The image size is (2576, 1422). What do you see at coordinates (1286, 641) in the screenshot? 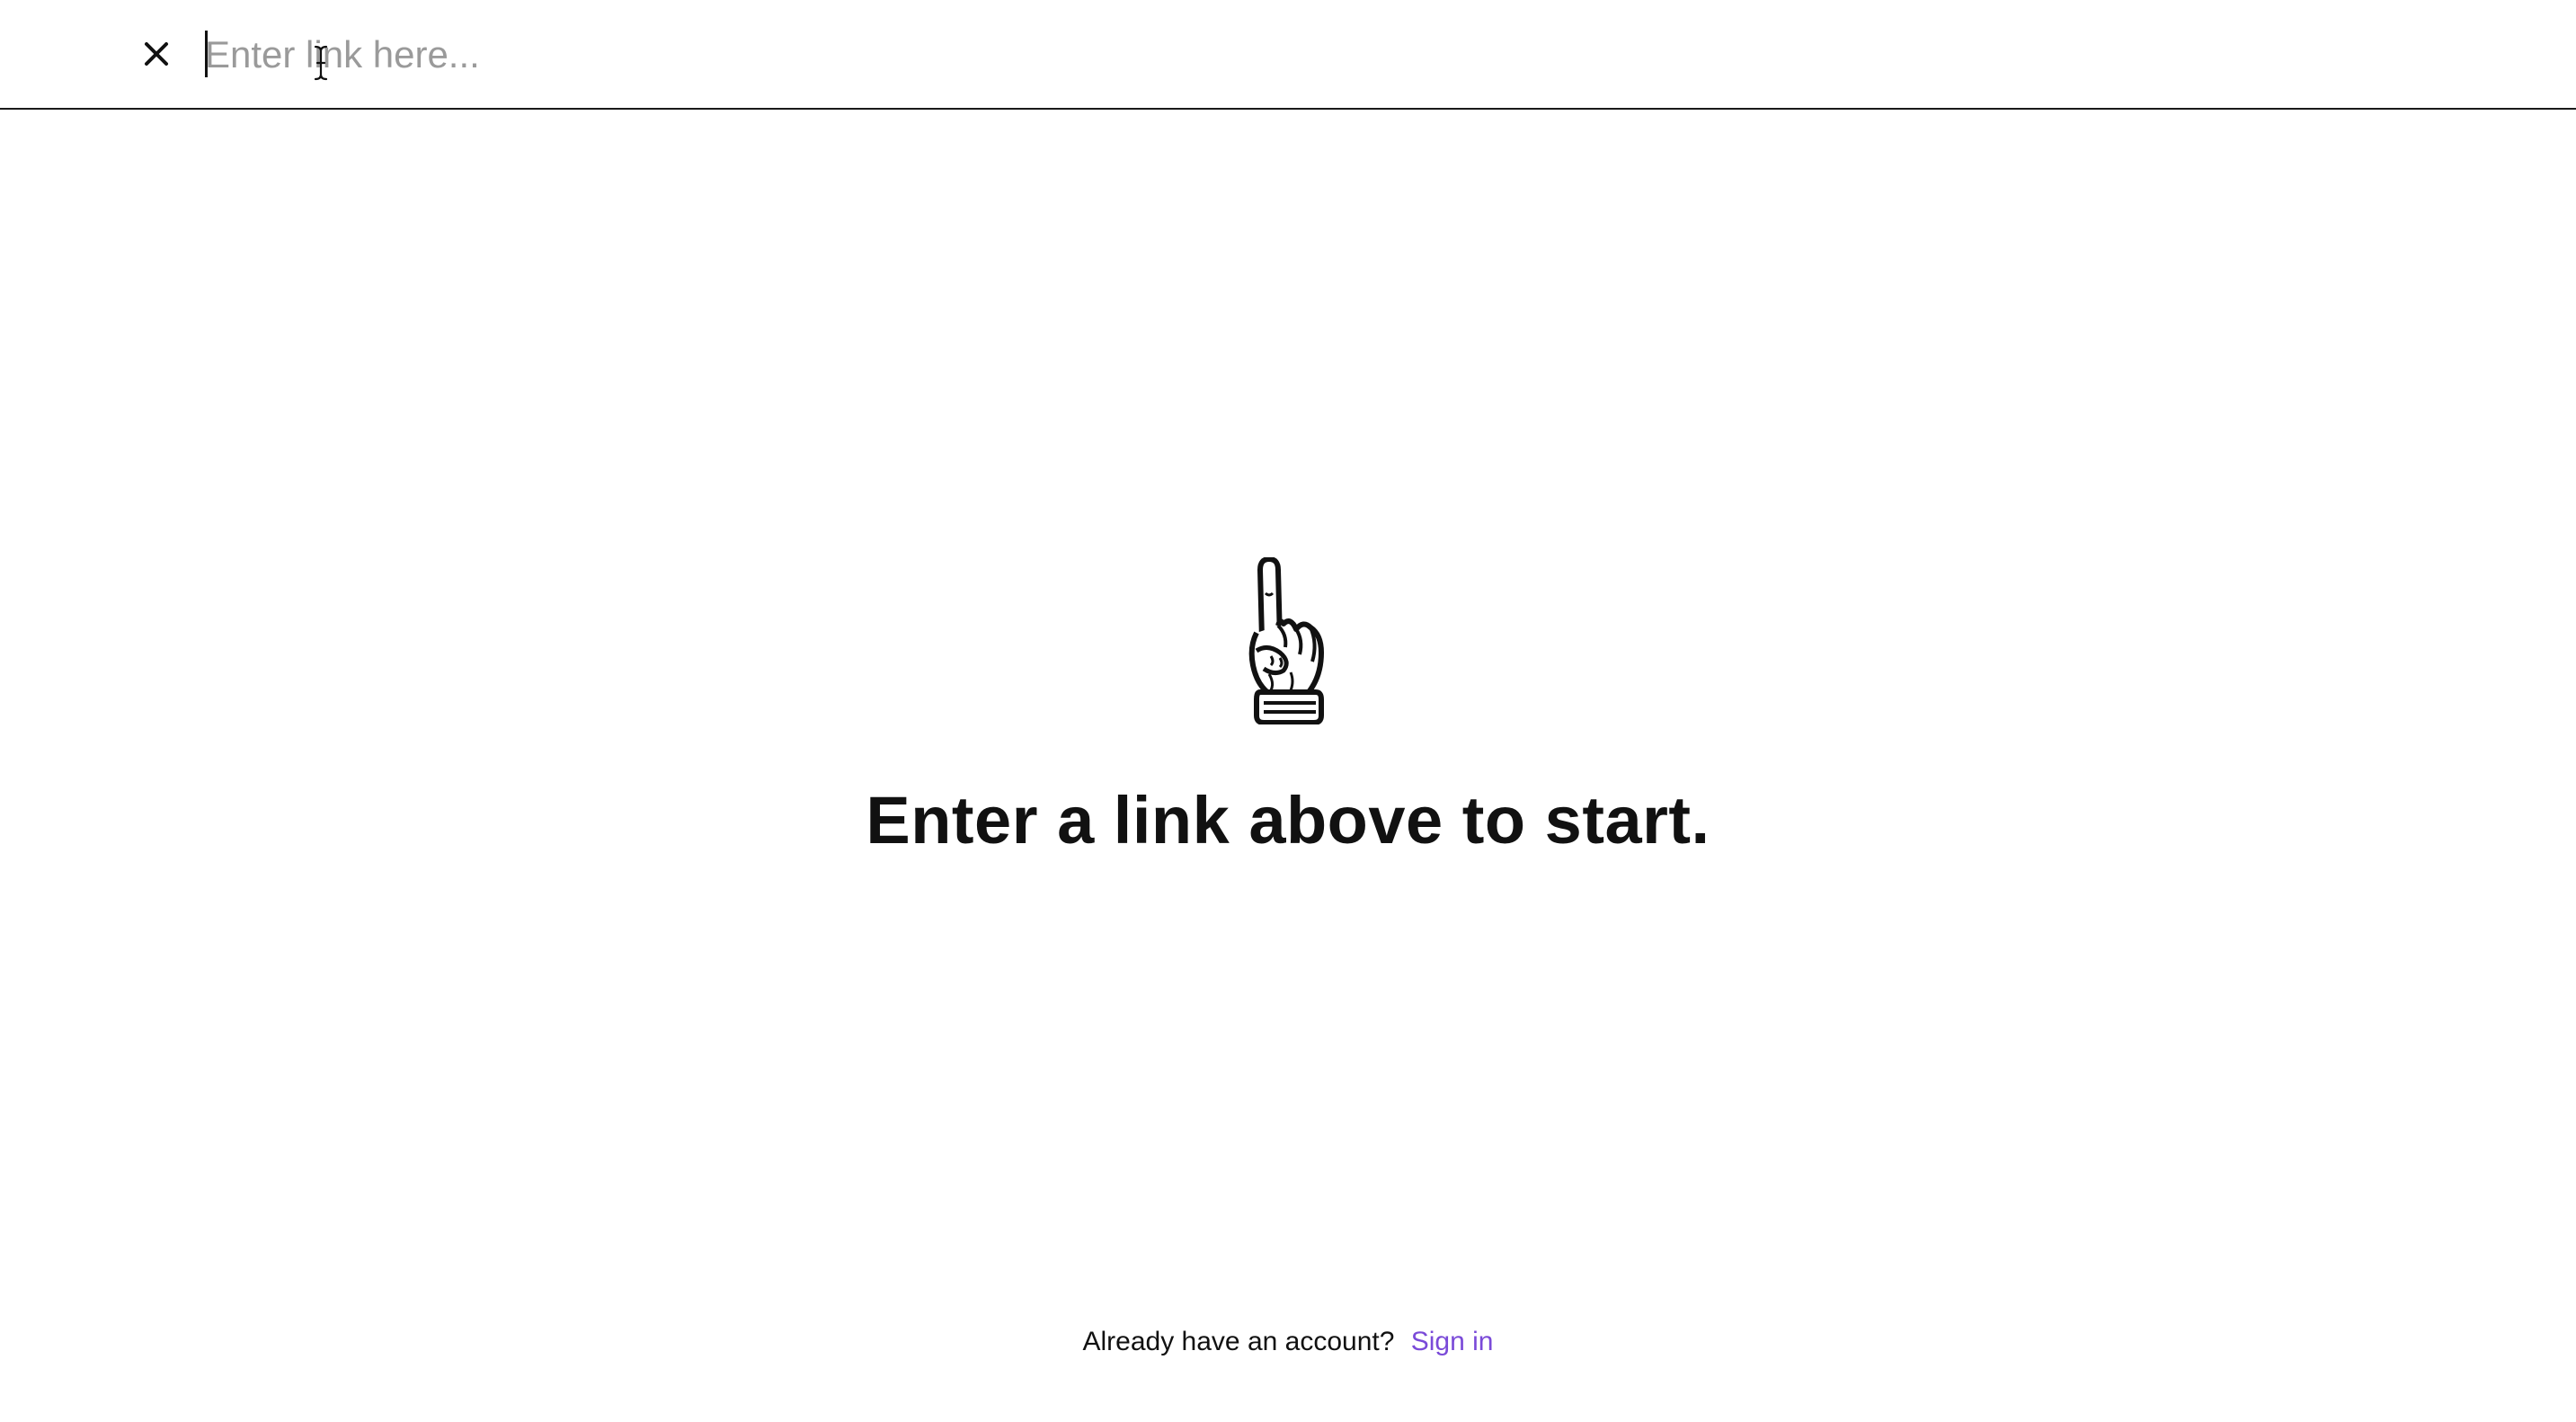
I see `pointing-hand-icon` at bounding box center [1286, 641].